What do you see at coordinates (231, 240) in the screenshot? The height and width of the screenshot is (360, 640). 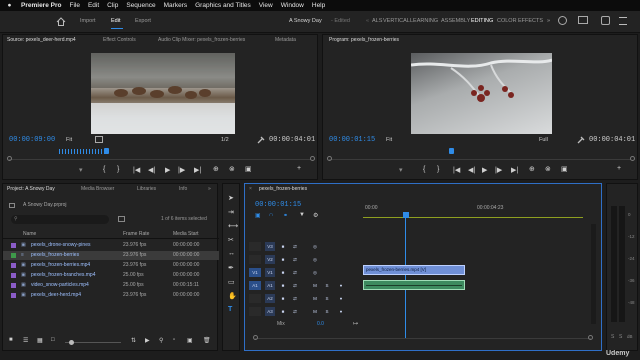 I see `razor-tool-icon: ✂` at bounding box center [231, 240].